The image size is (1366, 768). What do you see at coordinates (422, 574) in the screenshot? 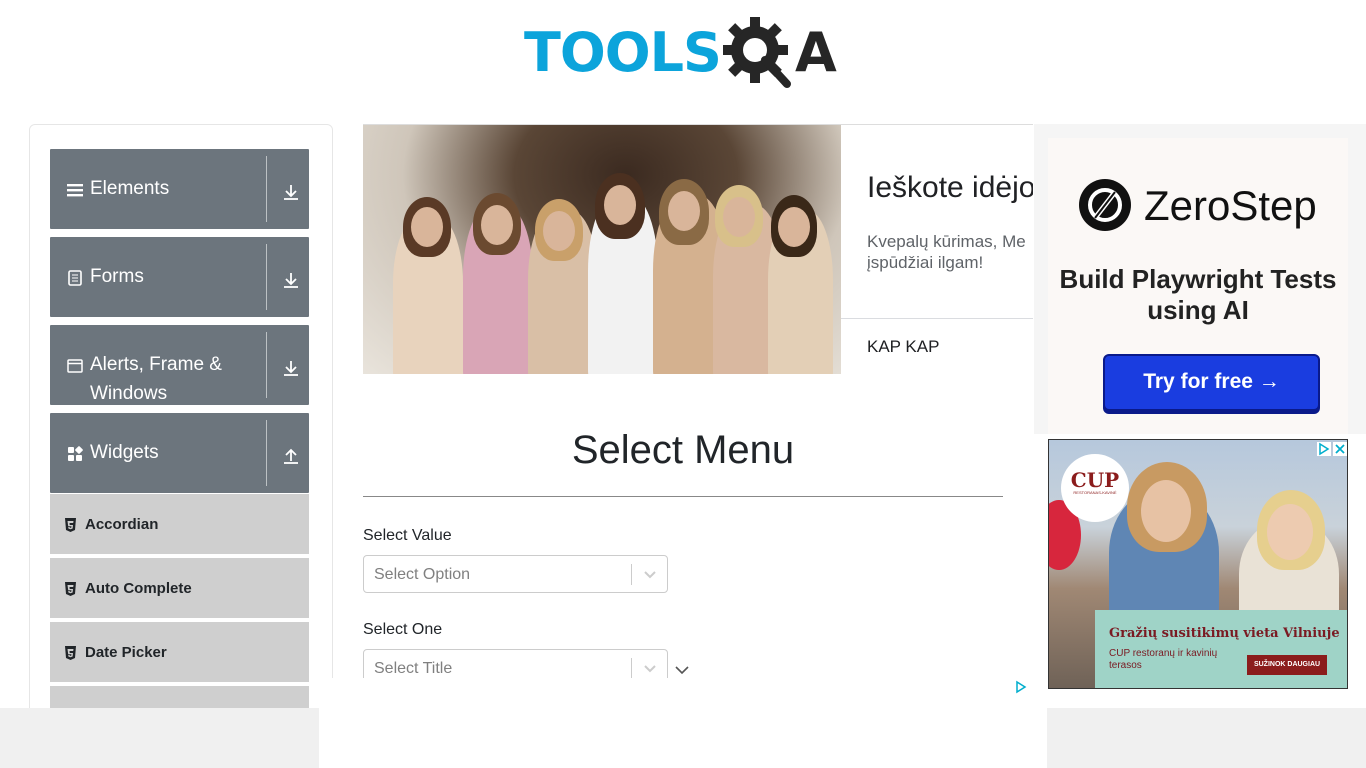
I see `select-placeholder: Select Option` at bounding box center [422, 574].